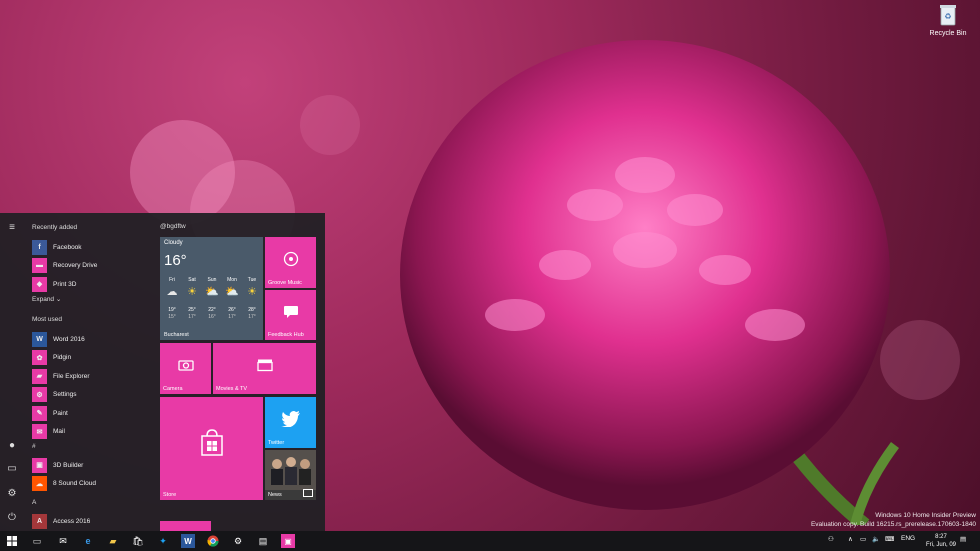 The image size is (980, 551). Describe the element at coordinates (941, 541) in the screenshot. I see `clock: 8:27 Fri, Jun, 09` at that location.